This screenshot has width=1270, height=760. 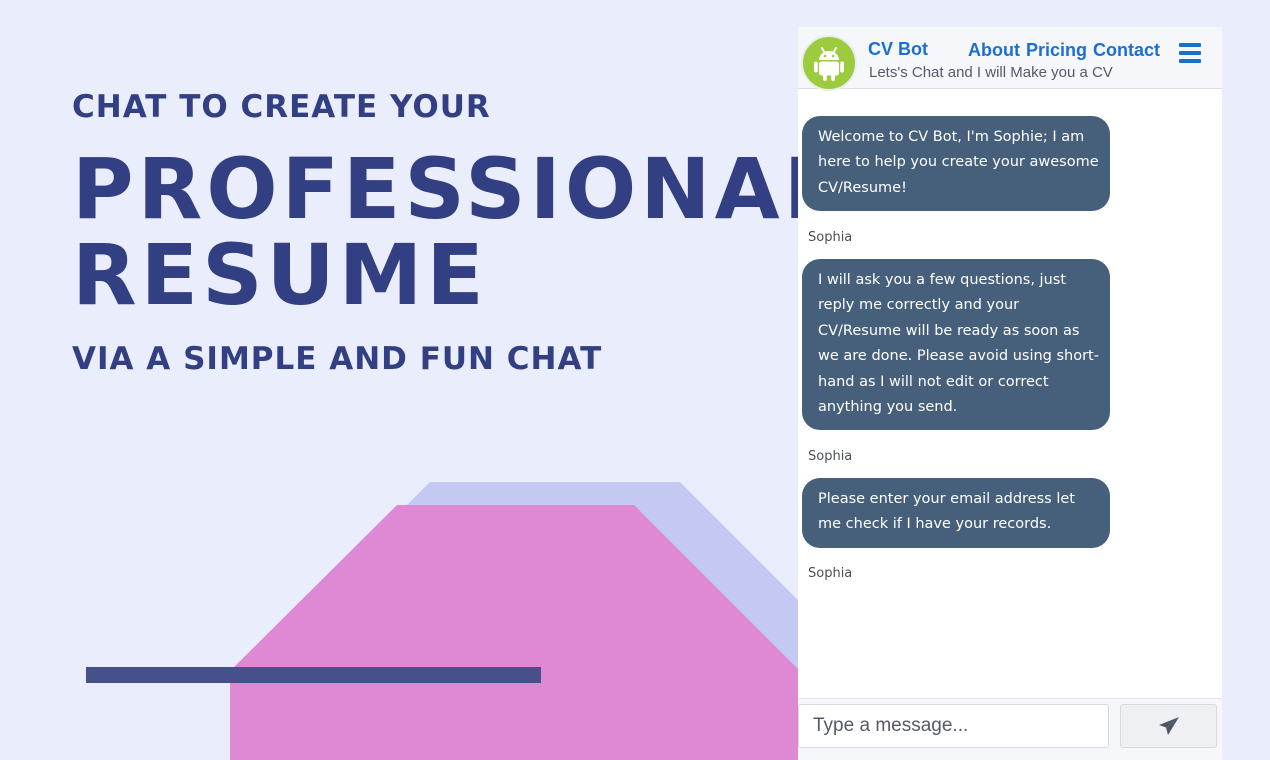 I want to click on message-composer, so click(x=1010, y=729).